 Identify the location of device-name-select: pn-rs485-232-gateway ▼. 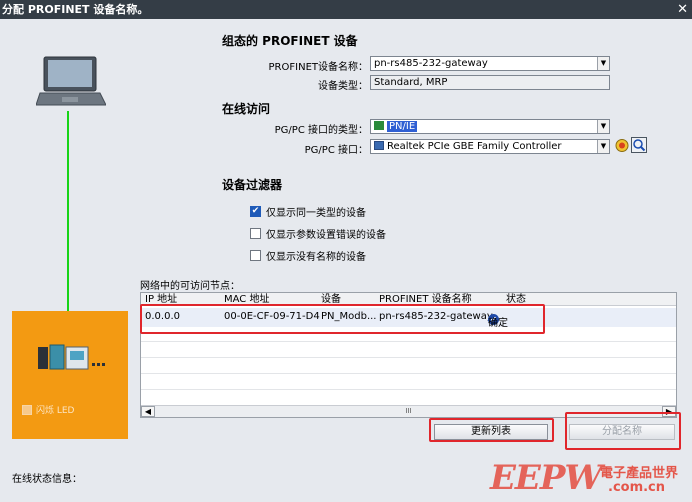
(490, 63).